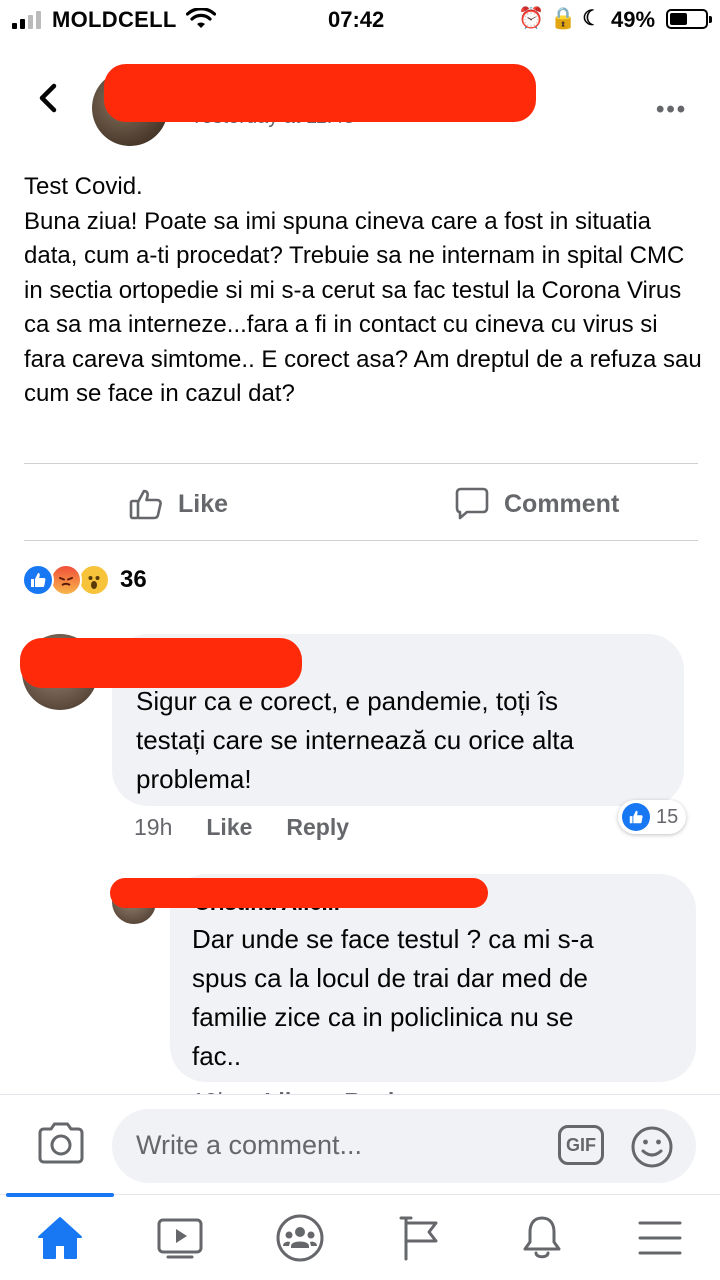 Image resolution: width=720 pixels, height=1280 pixels. I want to click on angry-reaction-icon, so click(66, 580).